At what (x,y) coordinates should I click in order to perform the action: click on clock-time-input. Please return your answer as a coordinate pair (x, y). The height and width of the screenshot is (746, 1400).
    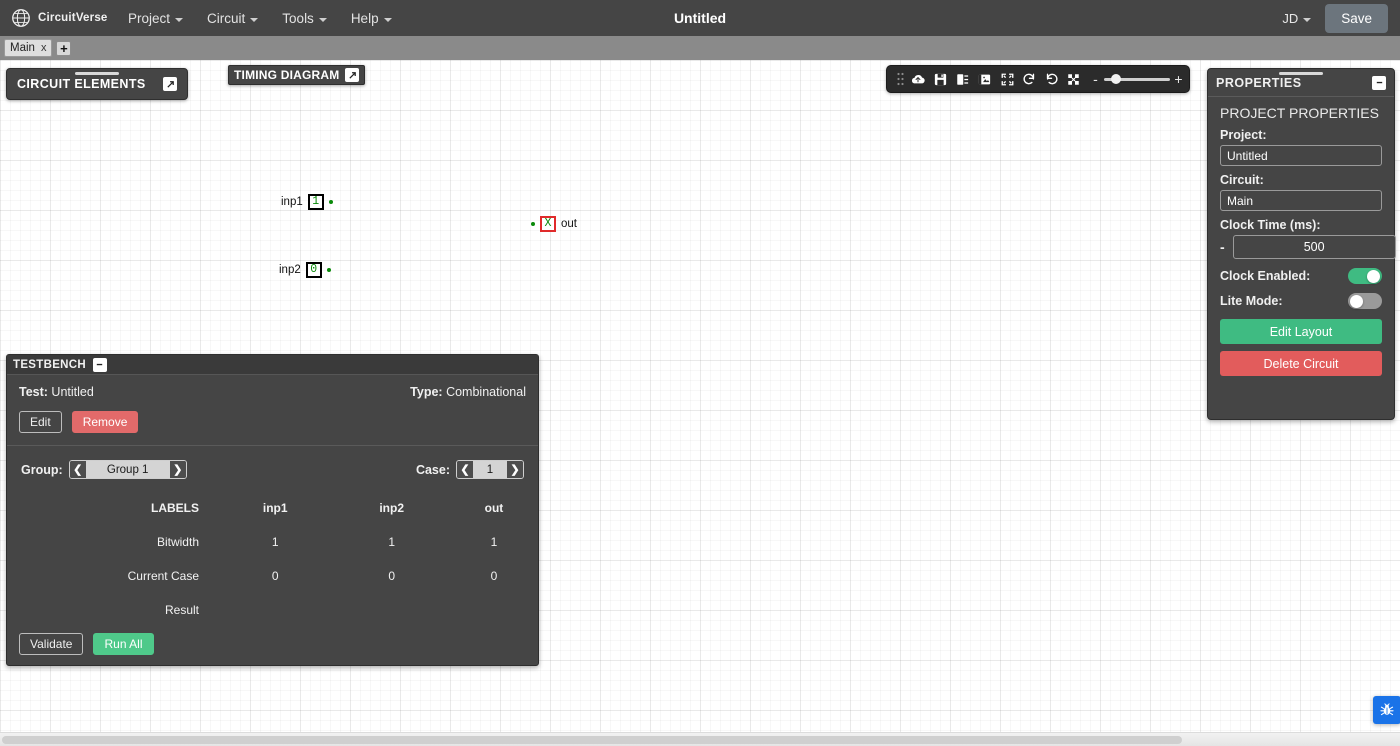
    Looking at the image, I should click on (1314, 247).